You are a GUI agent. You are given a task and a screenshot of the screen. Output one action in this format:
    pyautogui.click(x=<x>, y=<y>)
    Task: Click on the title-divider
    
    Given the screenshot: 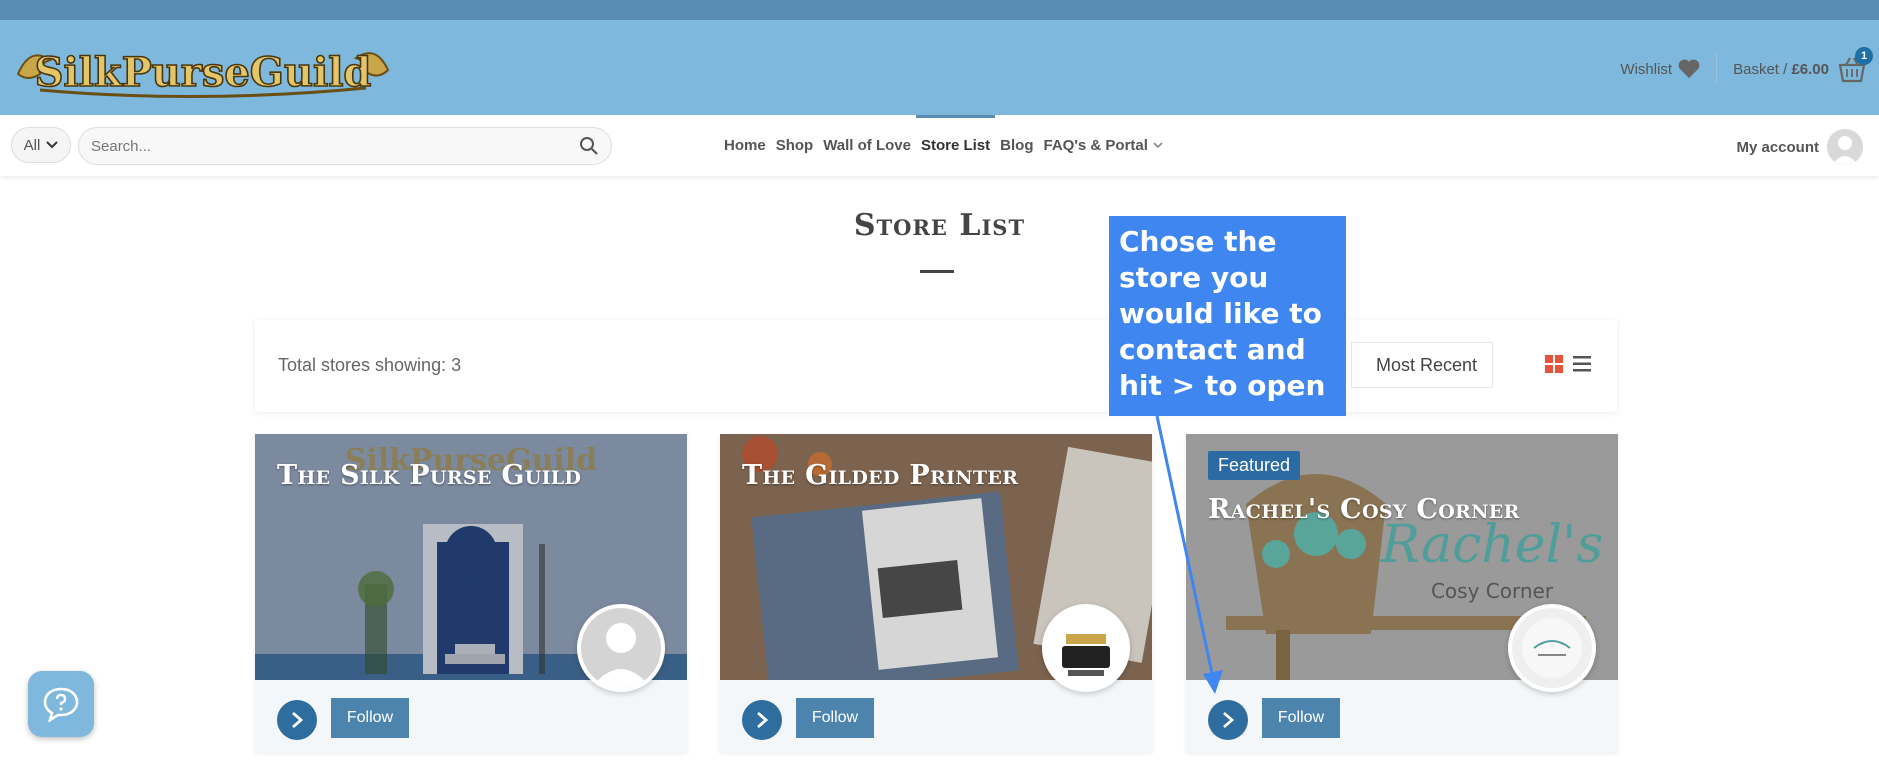 What is the action you would take?
    pyautogui.click(x=937, y=271)
    